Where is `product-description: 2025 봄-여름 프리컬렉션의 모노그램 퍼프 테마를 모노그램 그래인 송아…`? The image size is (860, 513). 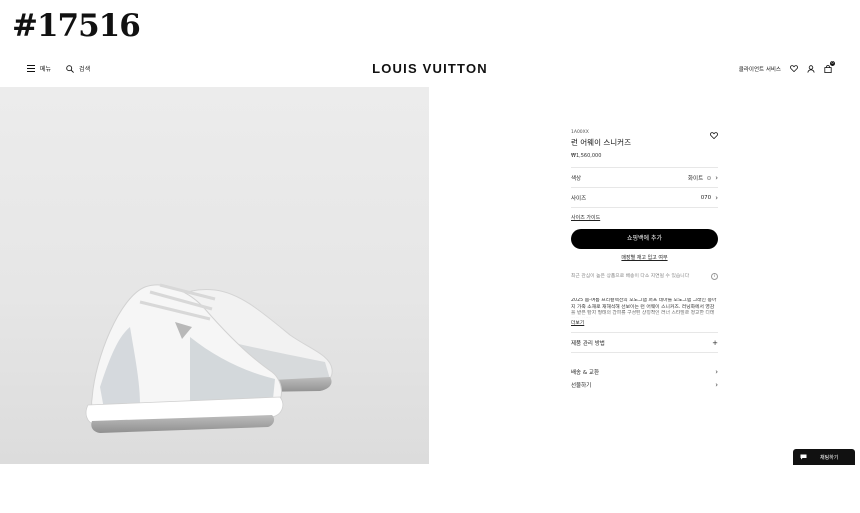 product-description: 2025 봄-여름 프리컬렉션의 모노그램 퍼프 테마를 모노그램 그래인 송아… is located at coordinates (644, 308).